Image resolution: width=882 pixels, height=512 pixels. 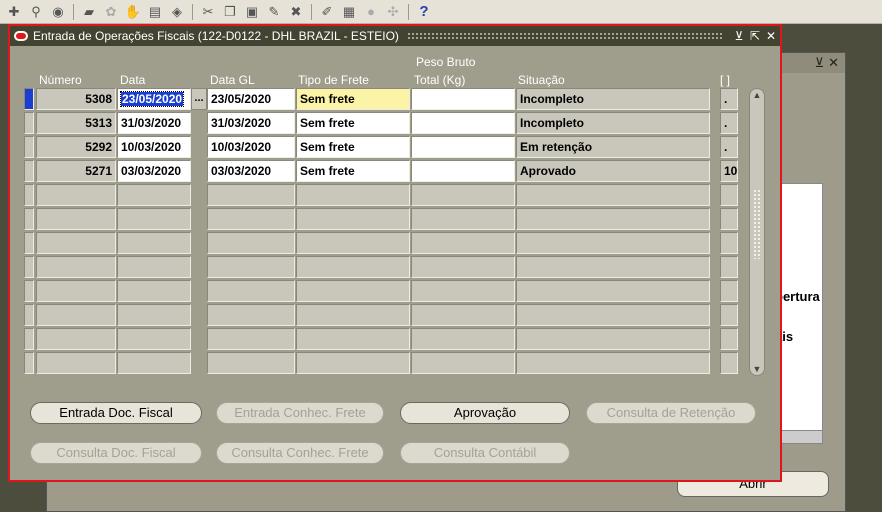 What do you see at coordinates (14, 12) in the screenshot?
I see `new-record-icon: ✚` at bounding box center [14, 12].